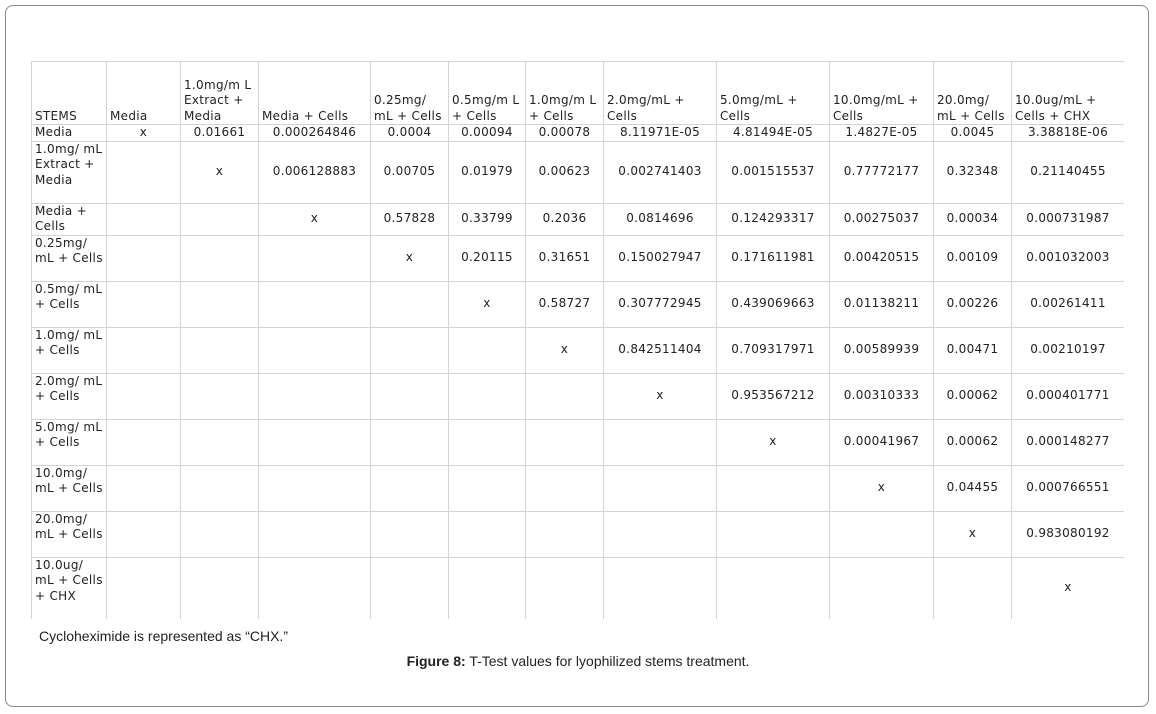 The width and height of the screenshot is (1156, 714). Describe the element at coordinates (773, 258) in the screenshot. I see `table-cell: 0.171611981` at that location.